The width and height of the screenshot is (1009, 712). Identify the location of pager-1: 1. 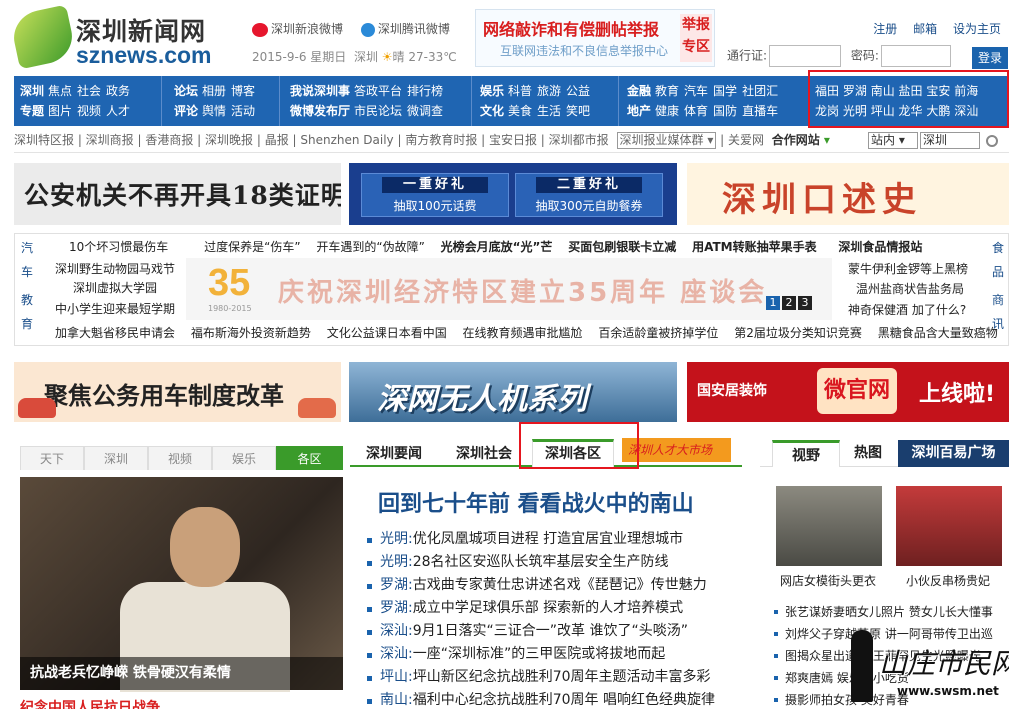
(773, 303).